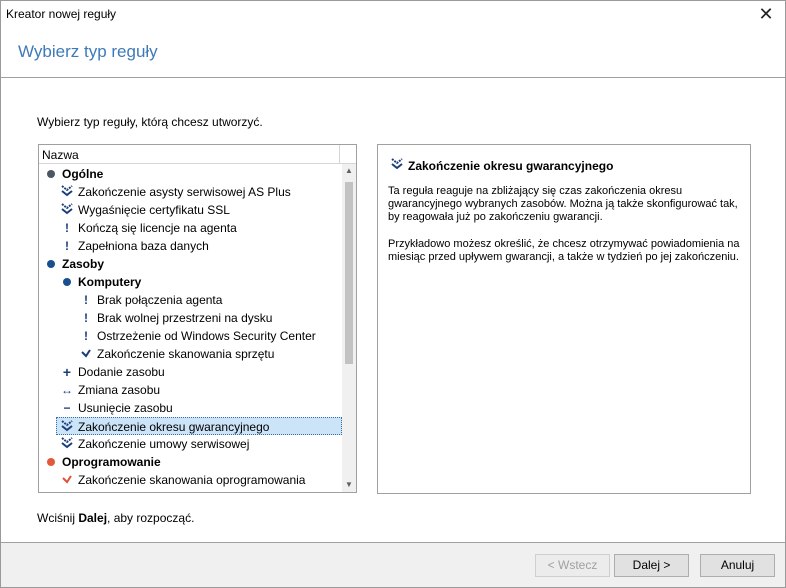  What do you see at coordinates (186, 354) in the screenshot?
I see `tree-row-label: Zakończenie skanowania sprzętu` at bounding box center [186, 354].